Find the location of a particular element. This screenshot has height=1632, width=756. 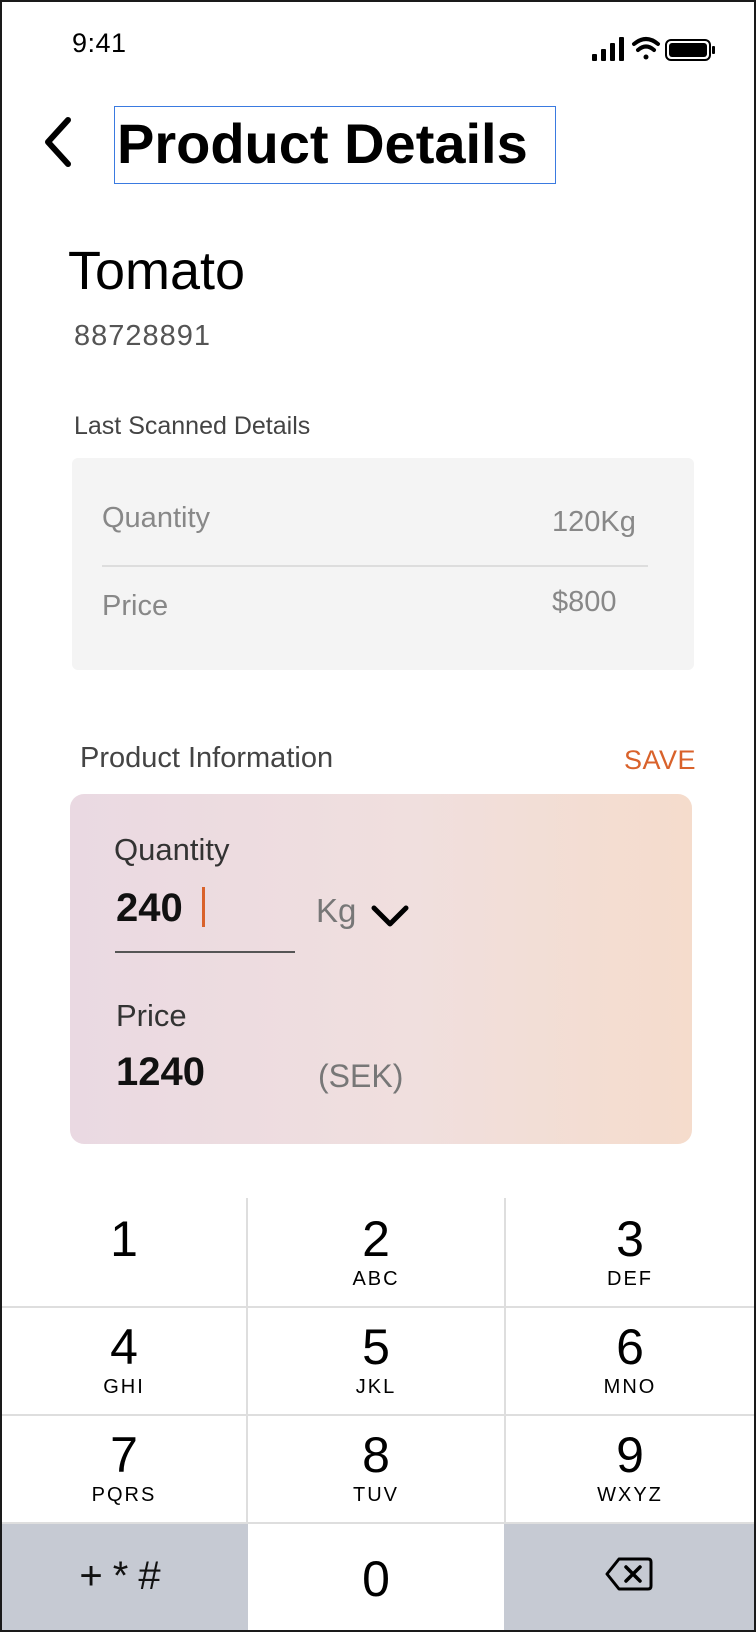

back-button is located at coordinates (60, 143).